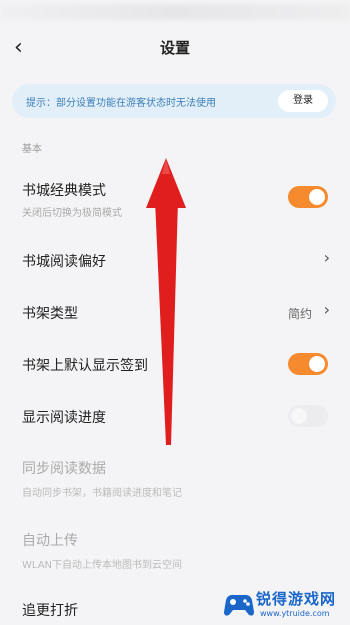  Describe the element at coordinates (175, 364) in the screenshot. I see `setting-show-checkin: 书架上默认显示签到` at that location.